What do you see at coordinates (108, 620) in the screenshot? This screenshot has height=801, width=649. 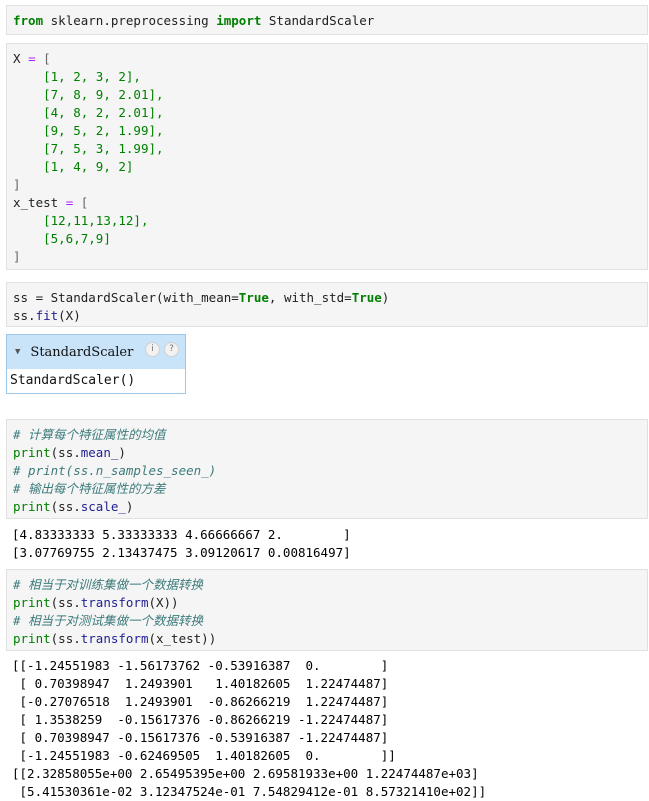 I see `comment: # 相当于对测试集做一个数据转换` at bounding box center [108, 620].